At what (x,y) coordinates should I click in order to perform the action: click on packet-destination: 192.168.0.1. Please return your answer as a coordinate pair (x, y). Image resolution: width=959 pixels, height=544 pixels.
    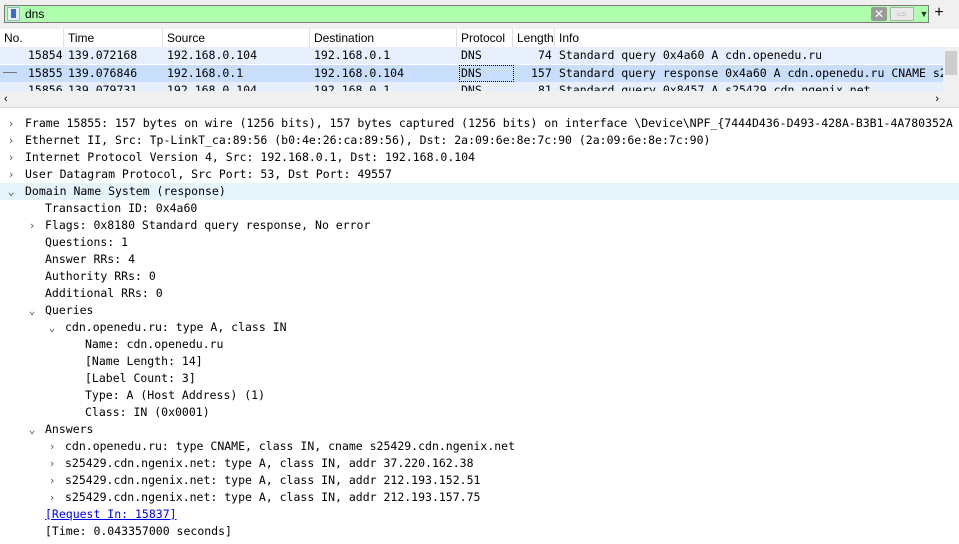
    Looking at the image, I should click on (352, 55).